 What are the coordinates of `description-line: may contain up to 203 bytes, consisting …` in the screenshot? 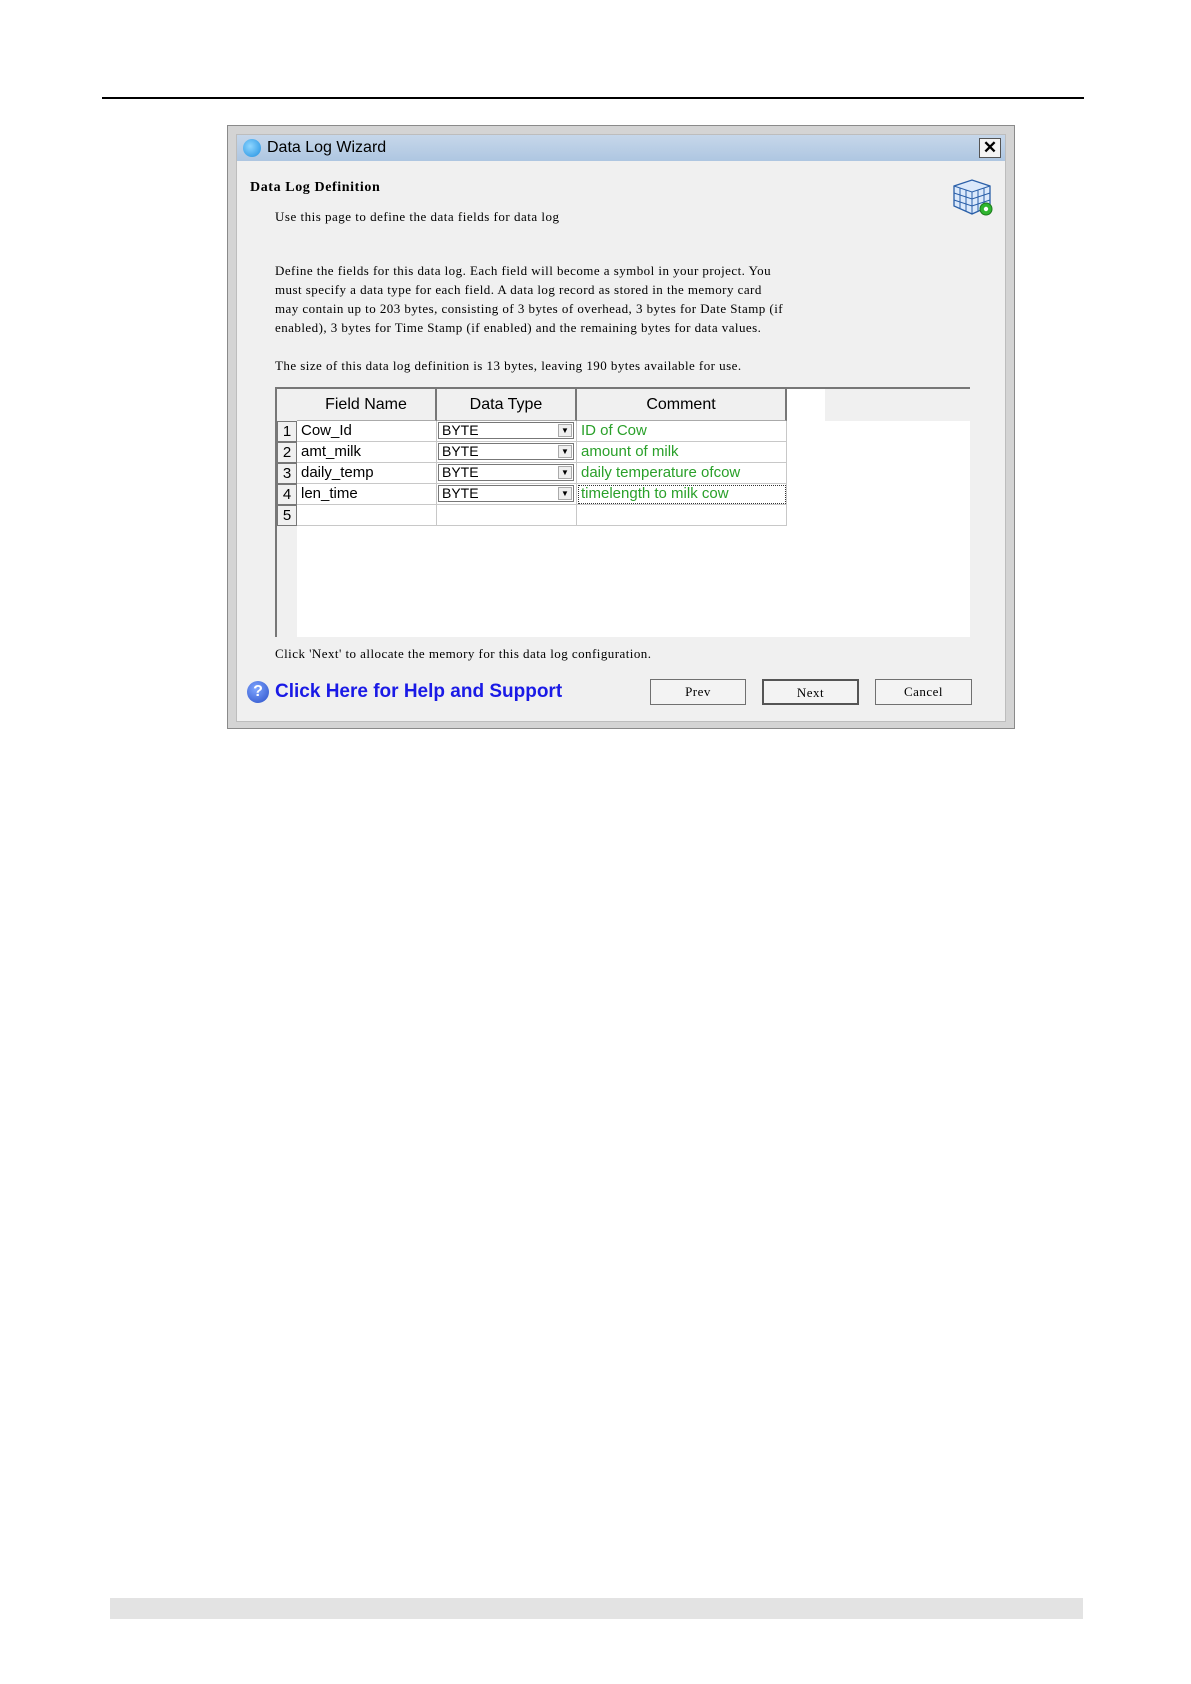 It's located at (529, 308).